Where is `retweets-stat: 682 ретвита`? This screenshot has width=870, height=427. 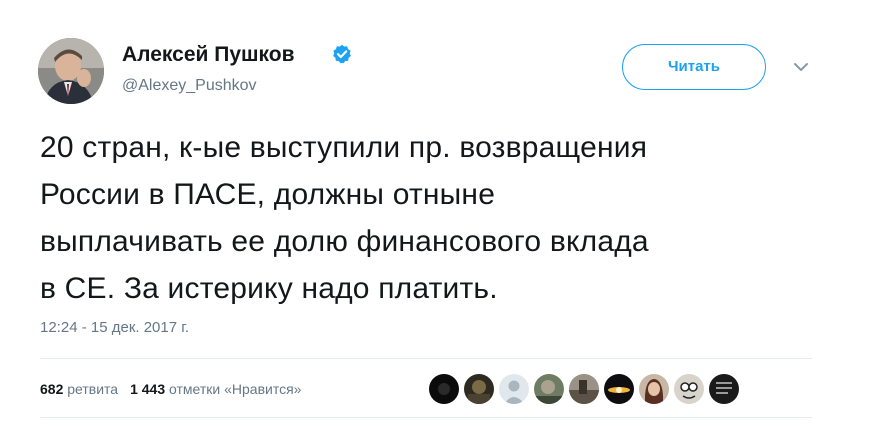
retweets-stat: 682 ретвита is located at coordinates (79, 389).